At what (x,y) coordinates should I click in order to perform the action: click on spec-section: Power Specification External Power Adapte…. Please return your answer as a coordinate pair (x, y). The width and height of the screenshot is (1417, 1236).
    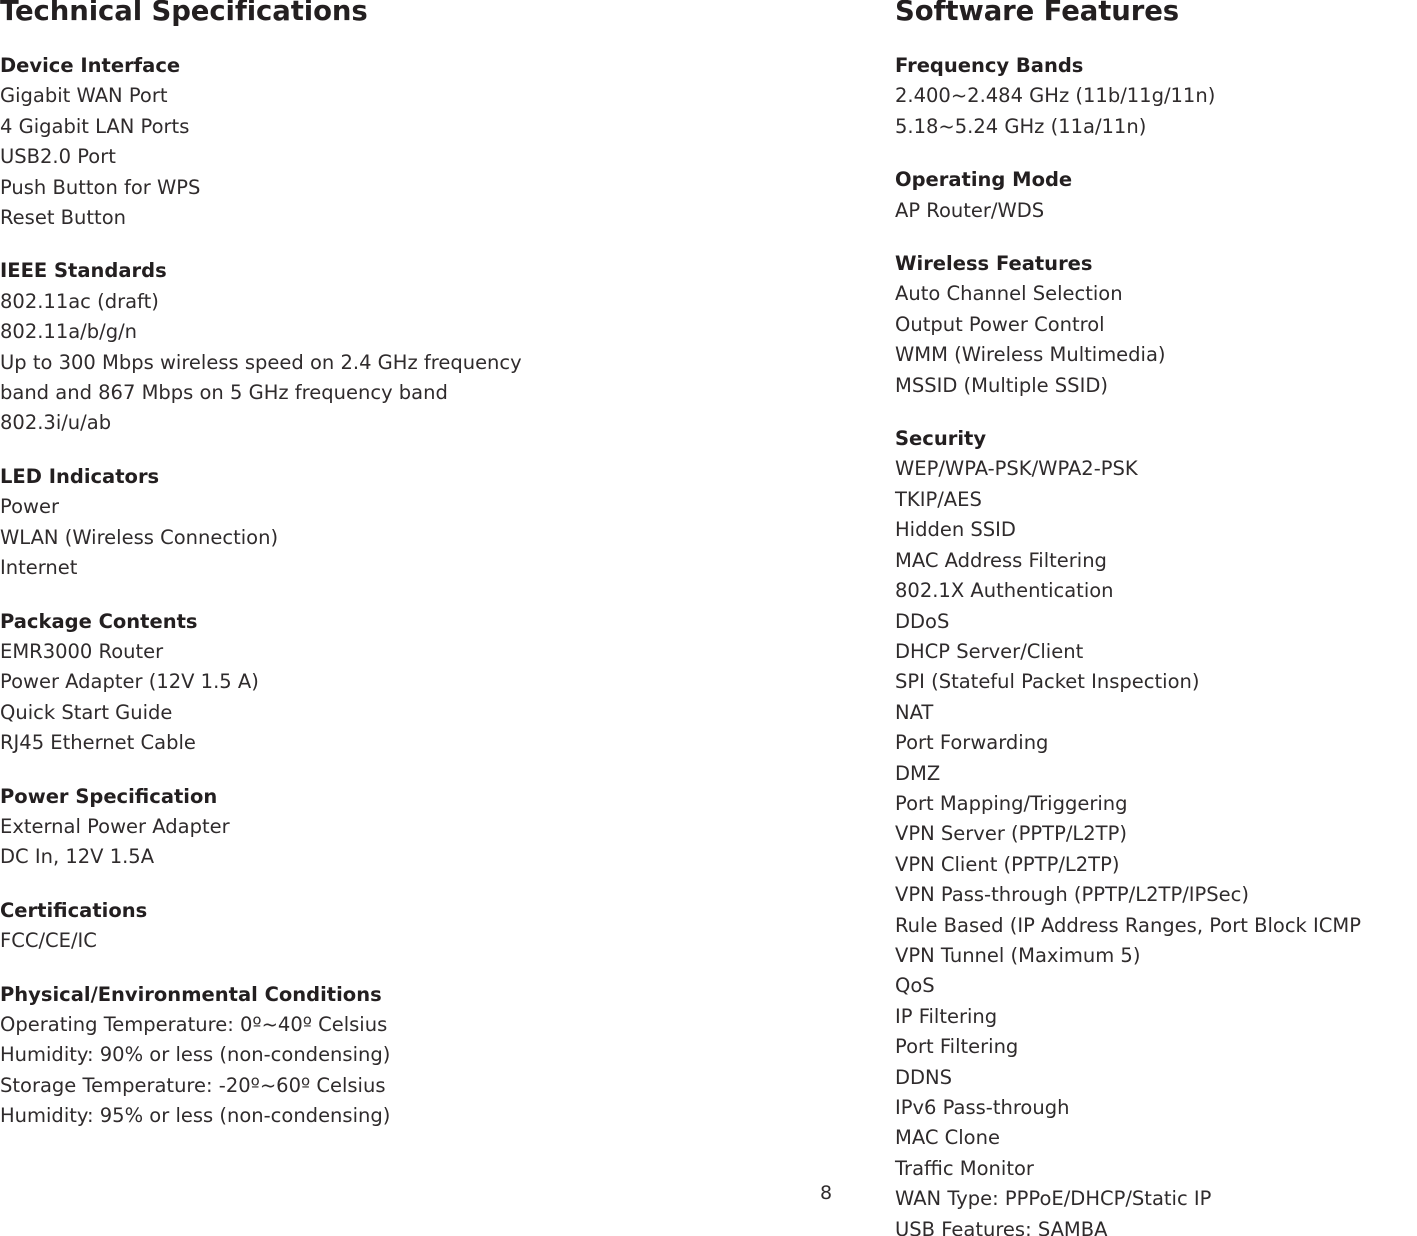
    Looking at the image, I should click on (440, 827).